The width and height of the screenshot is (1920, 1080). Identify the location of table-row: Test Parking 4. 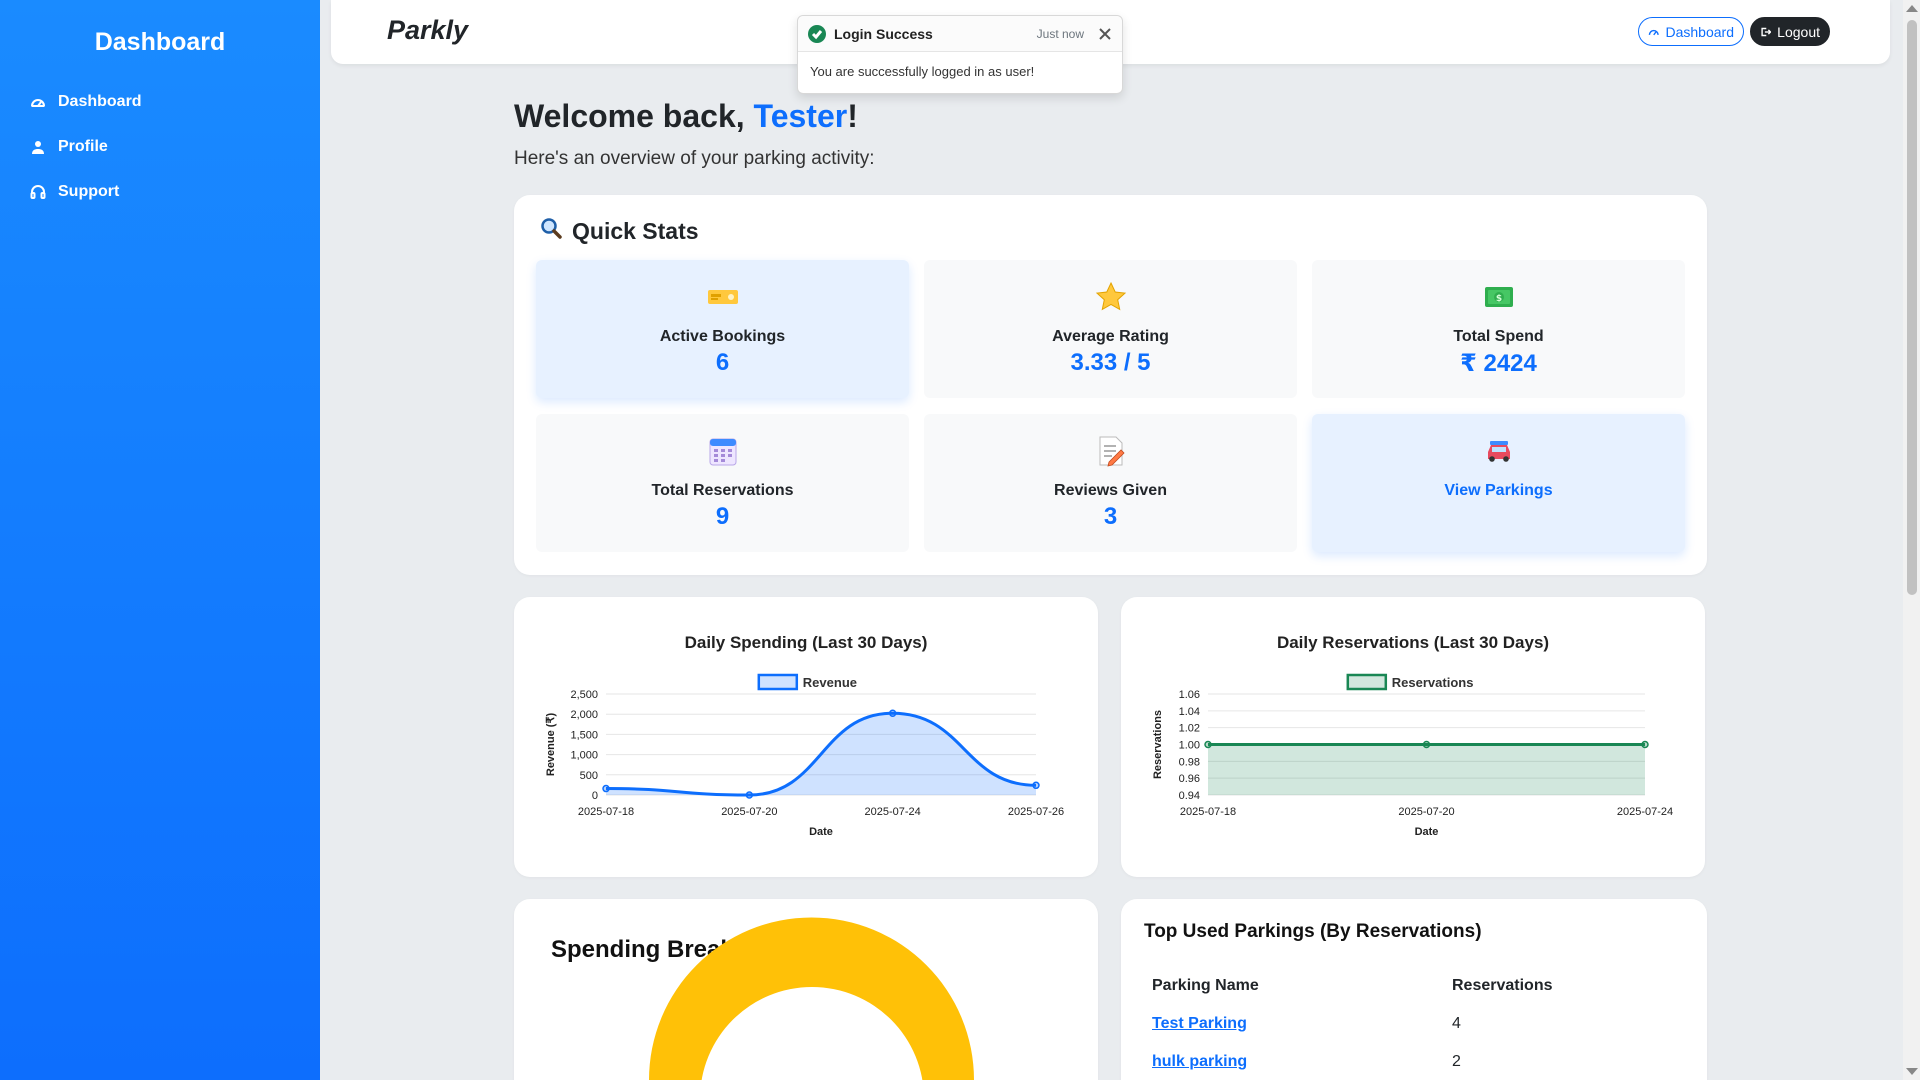
(1414, 1024).